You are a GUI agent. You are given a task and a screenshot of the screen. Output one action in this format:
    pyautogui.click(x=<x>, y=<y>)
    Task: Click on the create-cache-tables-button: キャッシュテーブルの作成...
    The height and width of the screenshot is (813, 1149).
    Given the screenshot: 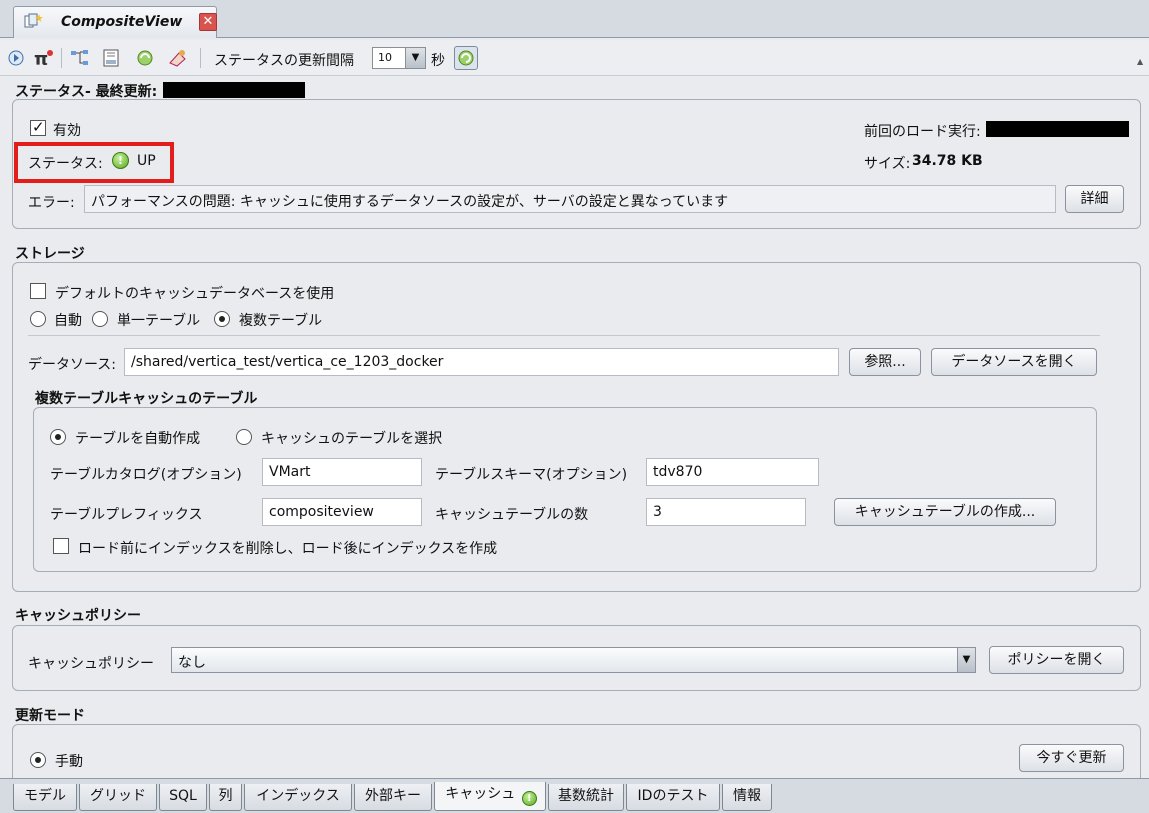 What is the action you would take?
    pyautogui.click(x=945, y=512)
    